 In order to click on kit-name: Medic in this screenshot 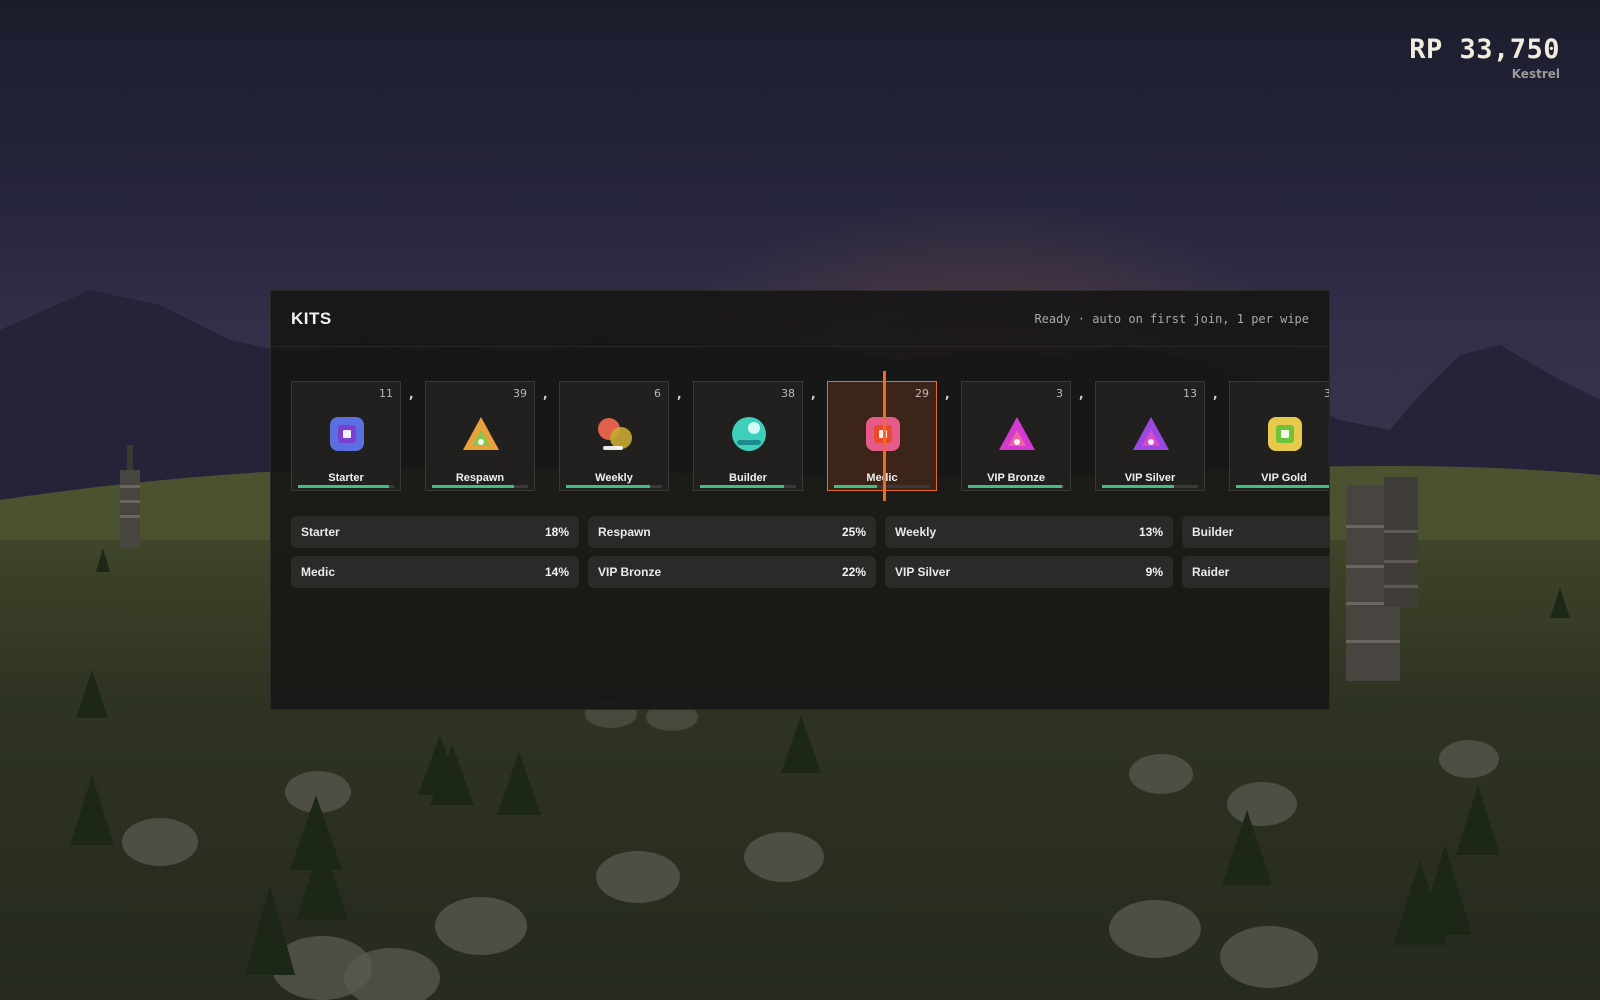, I will do `click(882, 478)`.